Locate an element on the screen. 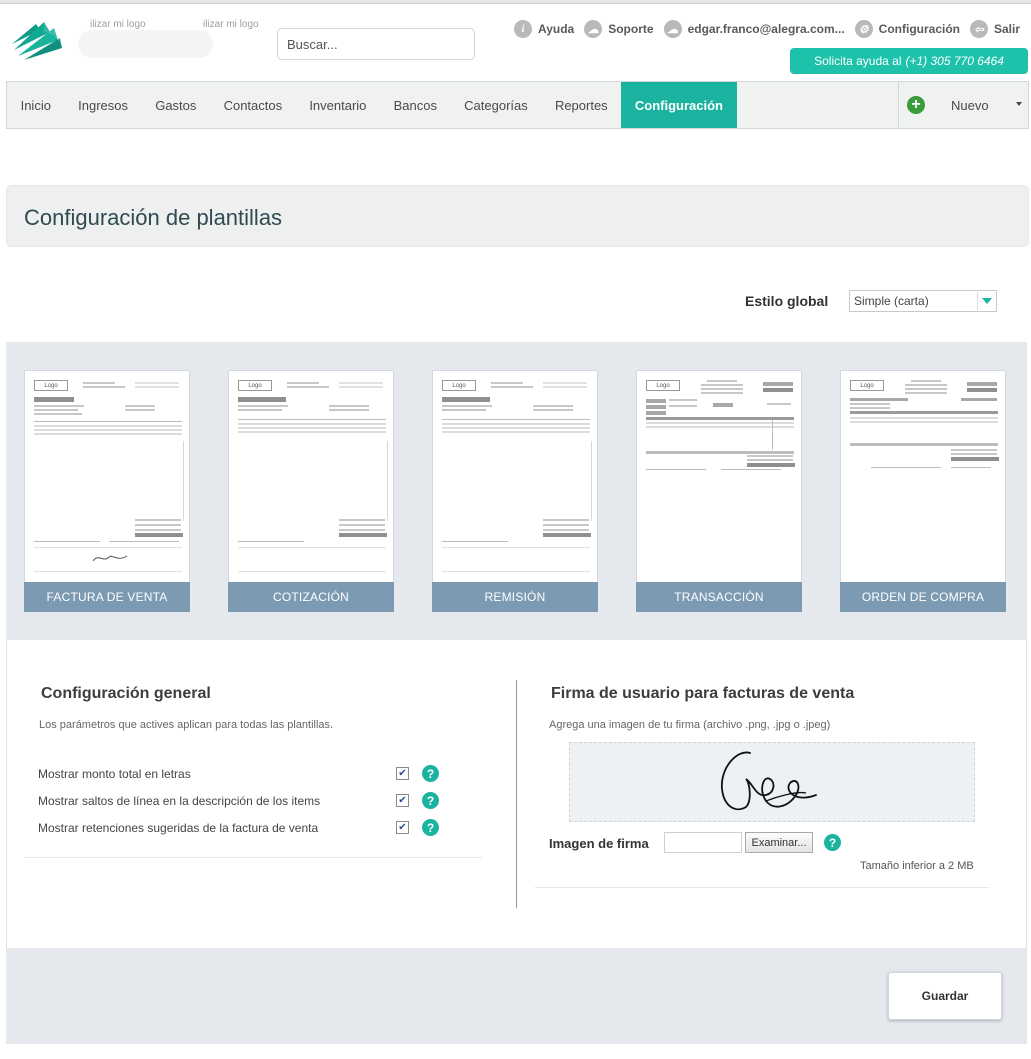 Image resolution: width=1031 pixels, height=1059 pixels. nav-item-bancos: Bancos is located at coordinates (415, 105).